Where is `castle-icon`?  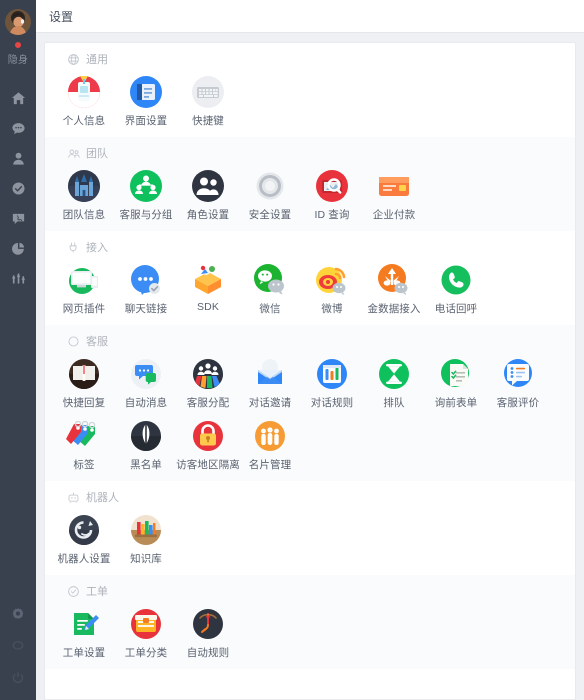
castle-icon is located at coordinates (84, 186).